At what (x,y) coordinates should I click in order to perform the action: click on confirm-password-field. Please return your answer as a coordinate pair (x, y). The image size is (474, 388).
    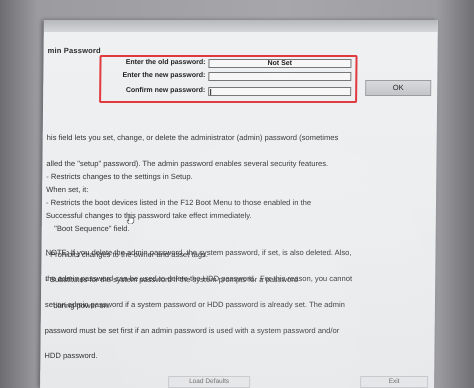
    Looking at the image, I should click on (280, 91).